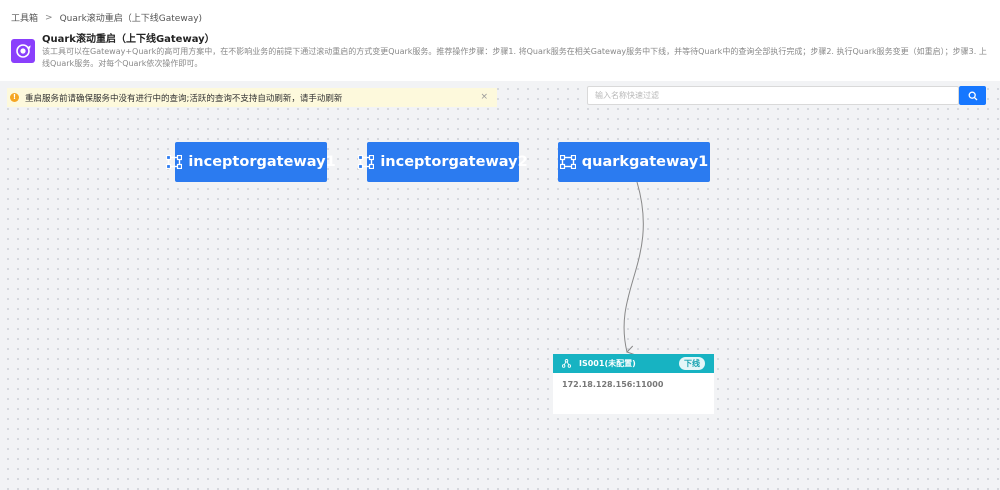 Image resolution: width=1000 pixels, height=490 pixels. I want to click on gateway-node-quarkgateway1: quarkgateway1, so click(634, 162).